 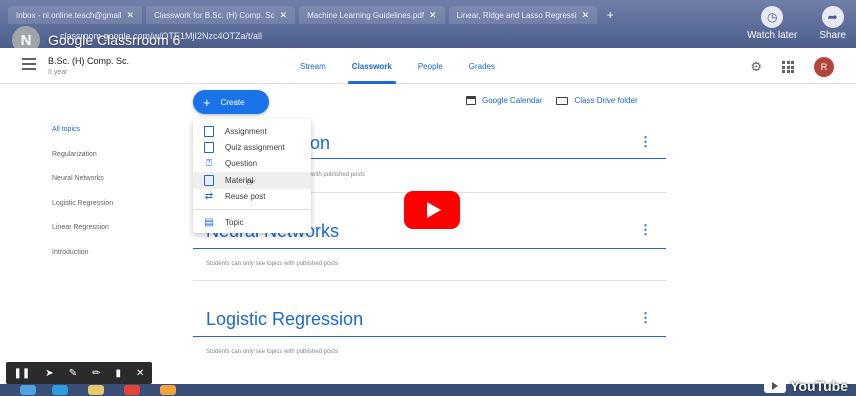 What do you see at coordinates (119, 373) in the screenshot?
I see `eraser-icon: ▮` at bounding box center [119, 373].